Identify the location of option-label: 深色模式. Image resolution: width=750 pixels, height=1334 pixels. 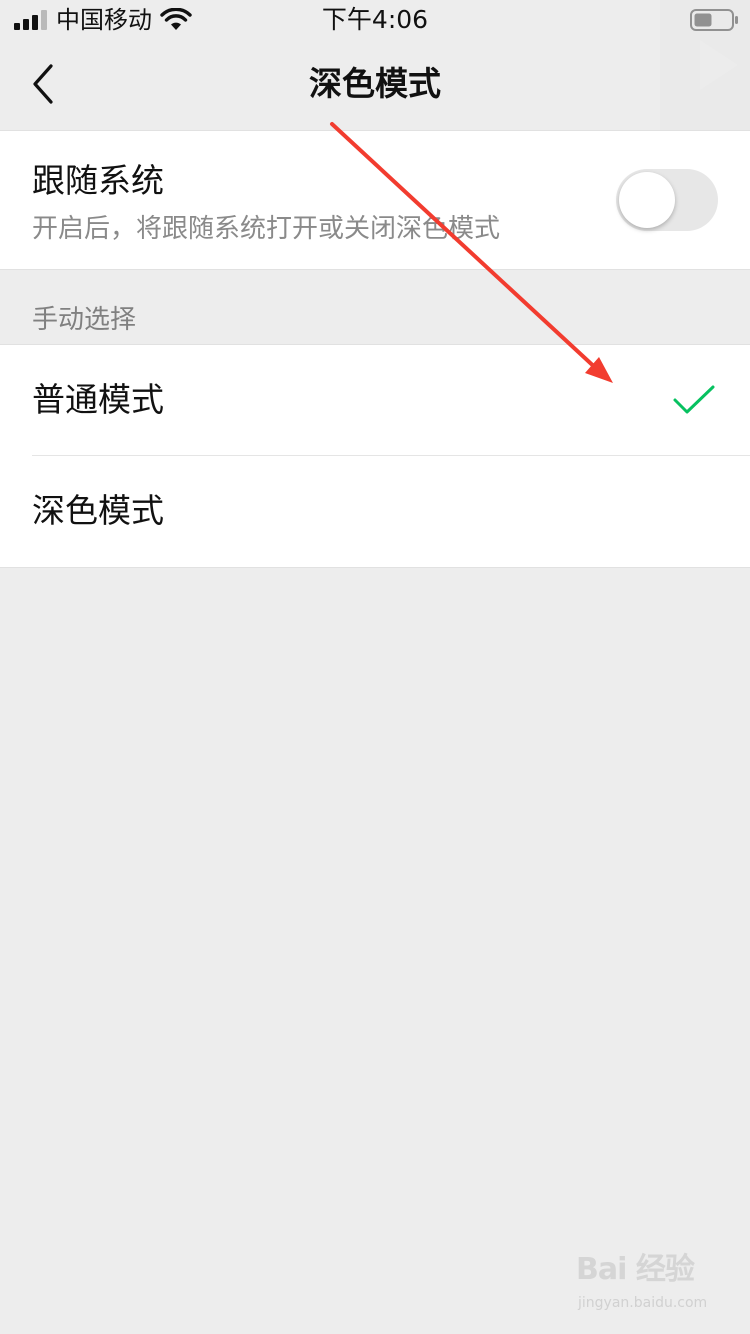
(98, 510).